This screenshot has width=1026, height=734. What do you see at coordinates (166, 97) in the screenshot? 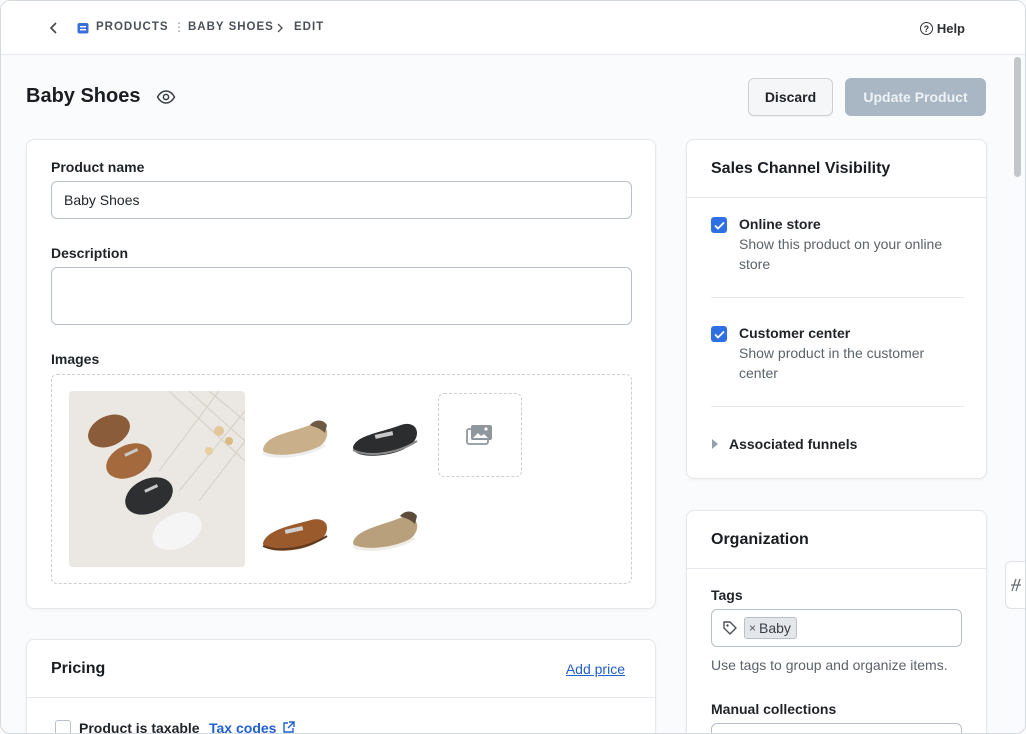
I see `eye-icon` at bounding box center [166, 97].